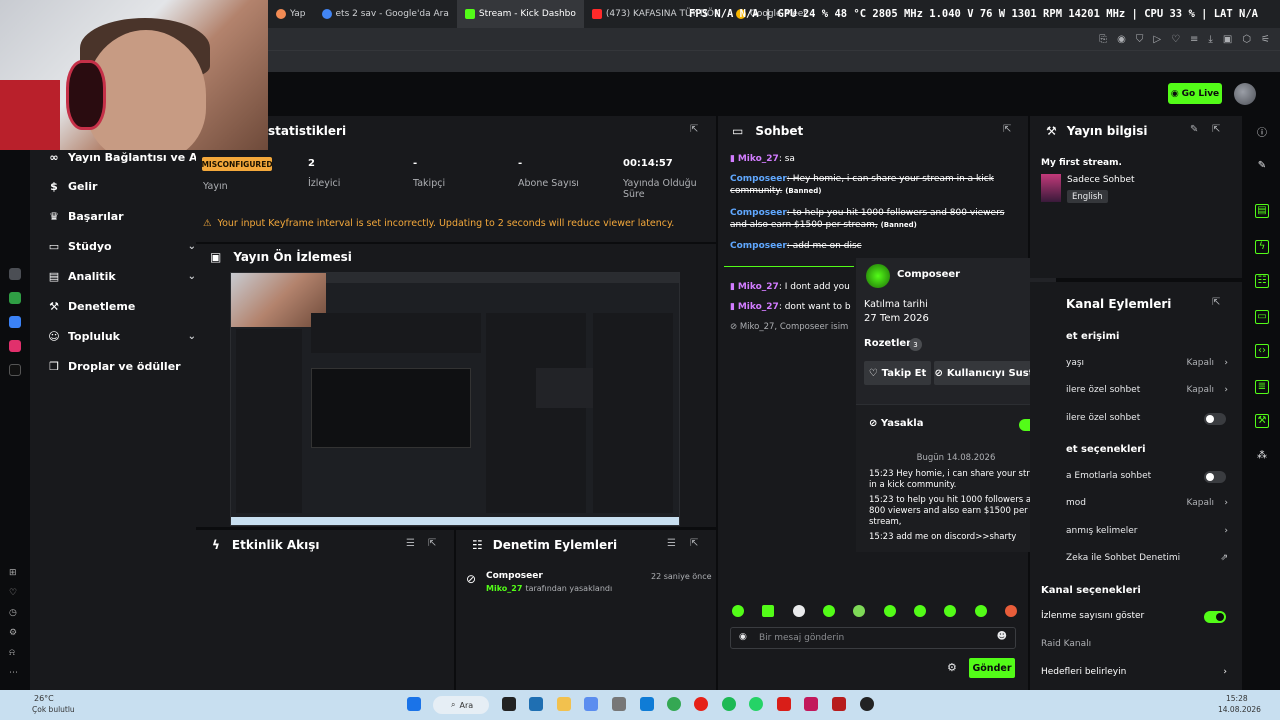 The image size is (1280, 720). What do you see at coordinates (873, 638) in the screenshot?
I see `chat-input: ◉ Bir mesaj gönderin ☻` at bounding box center [873, 638].